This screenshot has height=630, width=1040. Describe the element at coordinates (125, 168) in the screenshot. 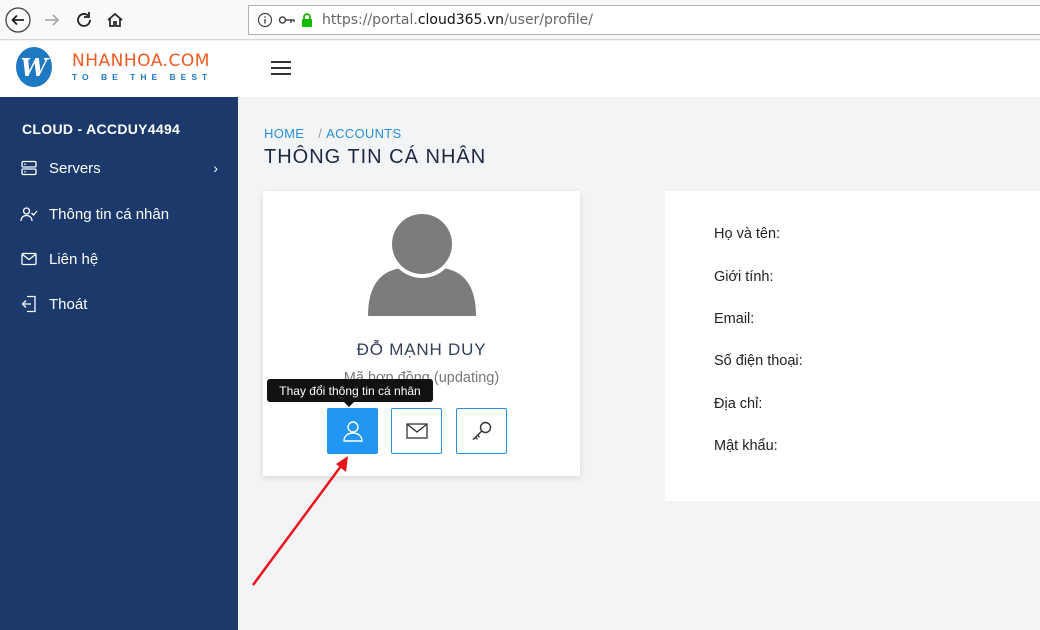

I see `sidebar-item-servers: Servers ›` at that location.